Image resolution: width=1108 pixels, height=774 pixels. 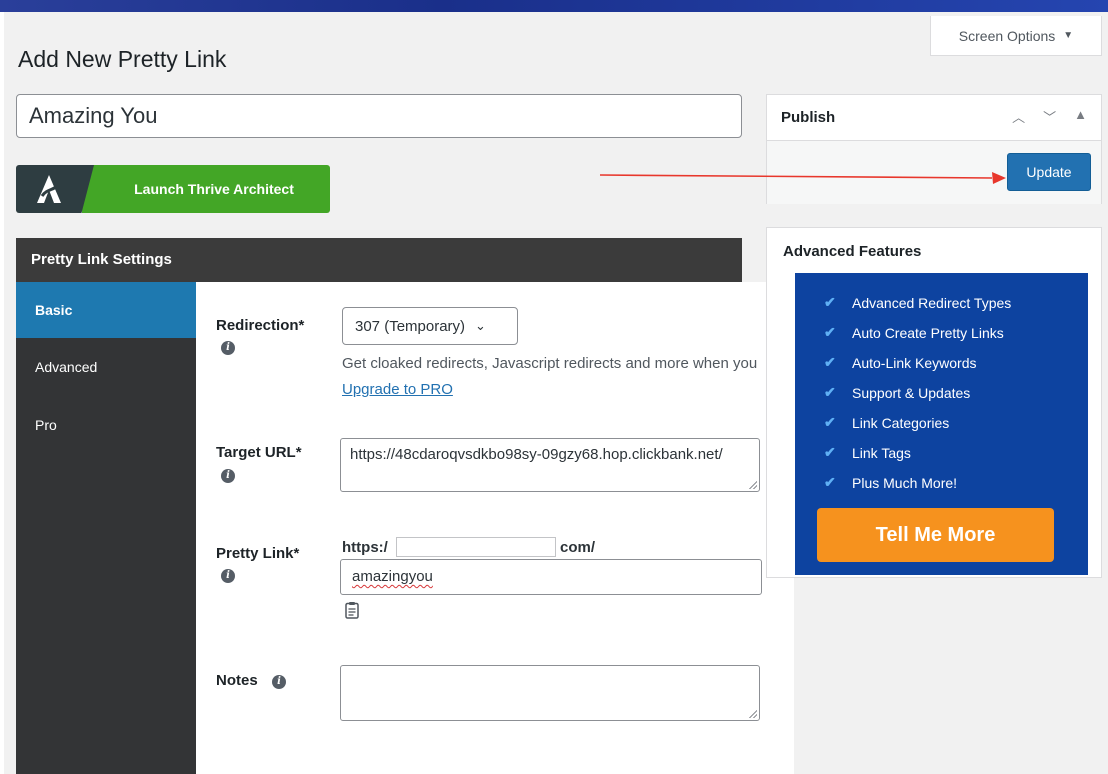 I want to click on feature-item: ✔ Plus Much More!, so click(x=890, y=482).